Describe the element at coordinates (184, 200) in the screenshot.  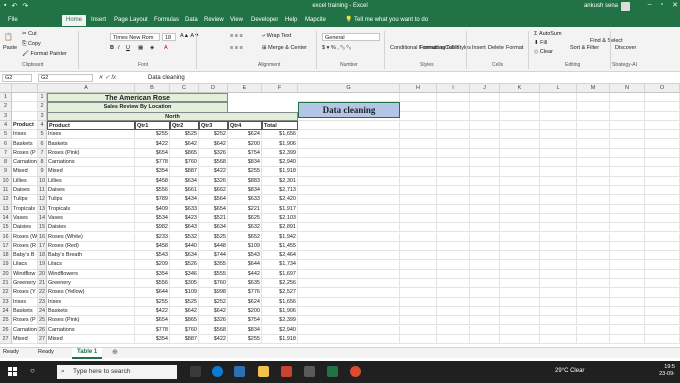
I see `value-cell: $434` at that location.